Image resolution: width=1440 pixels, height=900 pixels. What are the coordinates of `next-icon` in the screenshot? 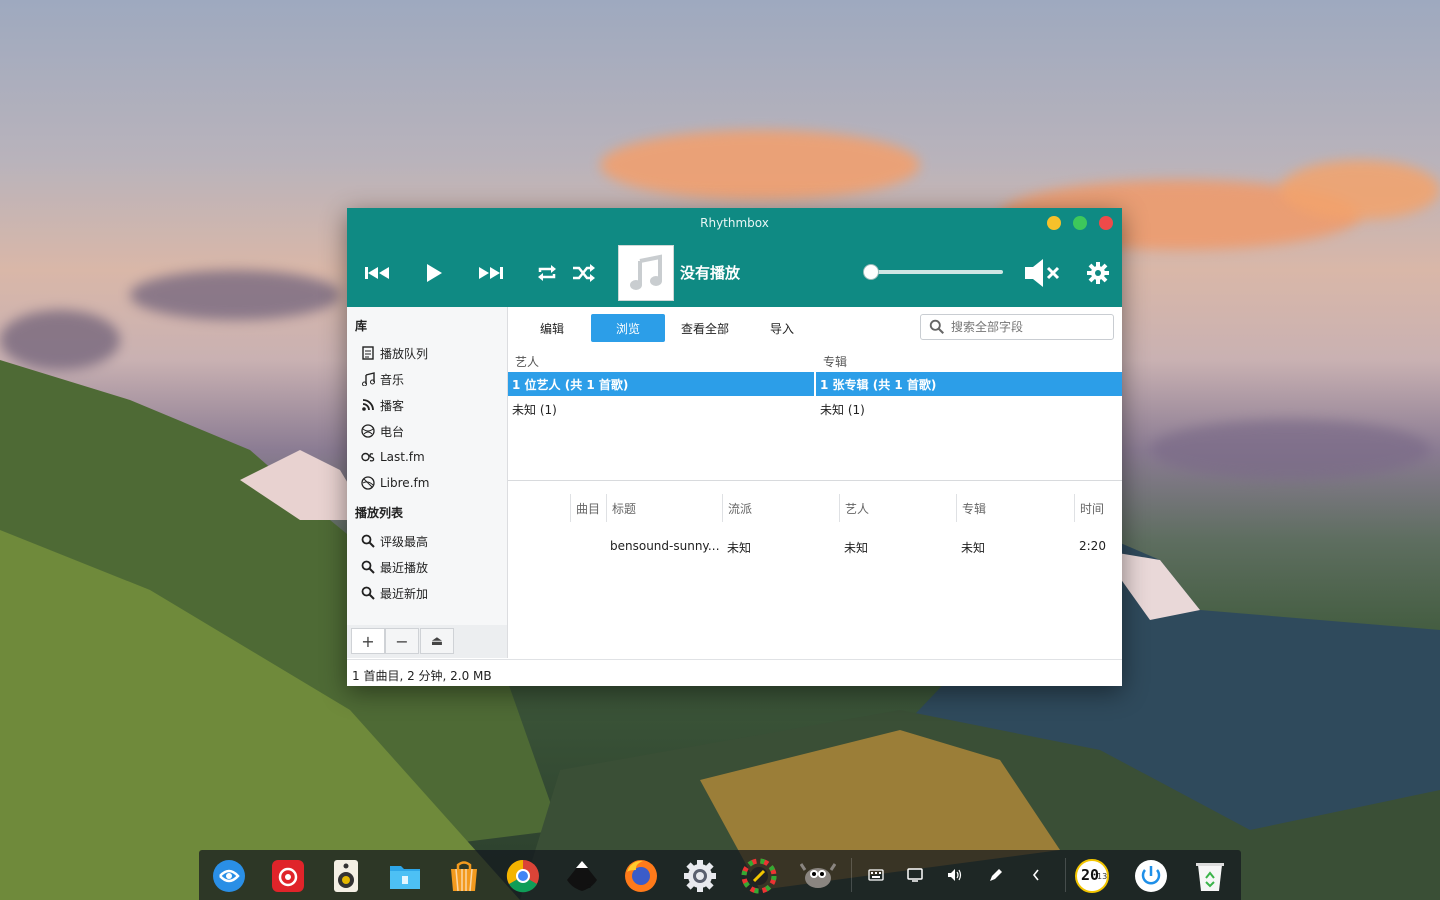 It's located at (491, 273).